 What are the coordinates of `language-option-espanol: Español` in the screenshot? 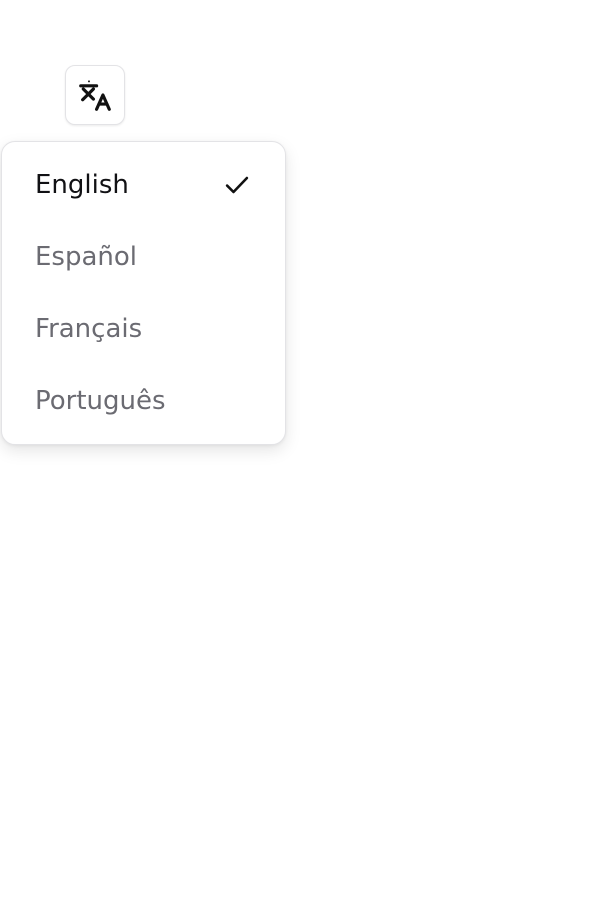 It's located at (143, 257).